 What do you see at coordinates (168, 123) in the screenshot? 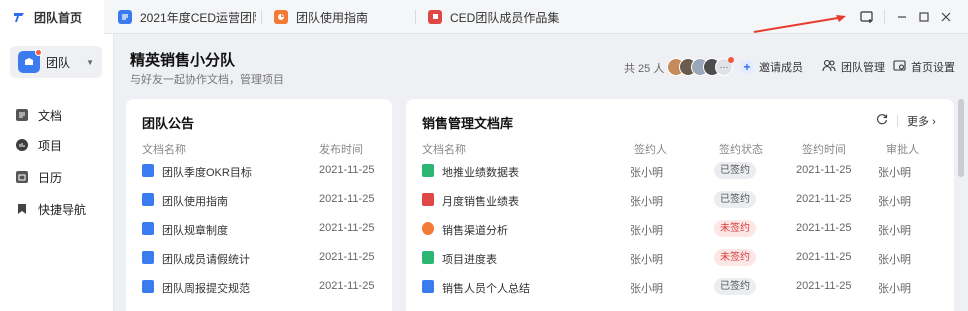
I see `card-title: 团队公告` at bounding box center [168, 123].